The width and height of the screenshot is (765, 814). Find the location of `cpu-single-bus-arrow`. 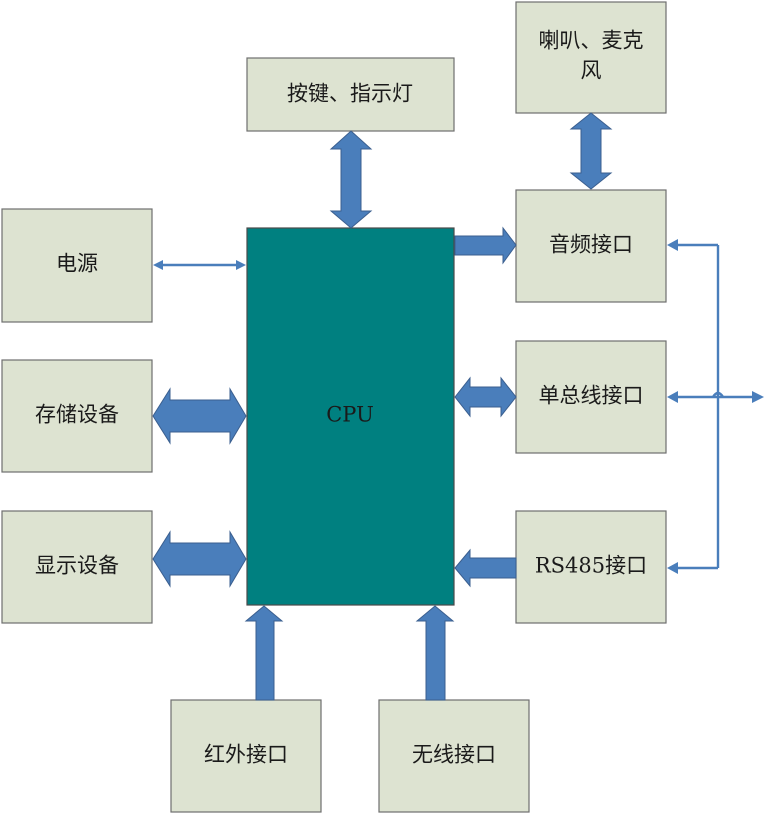

cpu-single-bus-arrow is located at coordinates (485, 397).